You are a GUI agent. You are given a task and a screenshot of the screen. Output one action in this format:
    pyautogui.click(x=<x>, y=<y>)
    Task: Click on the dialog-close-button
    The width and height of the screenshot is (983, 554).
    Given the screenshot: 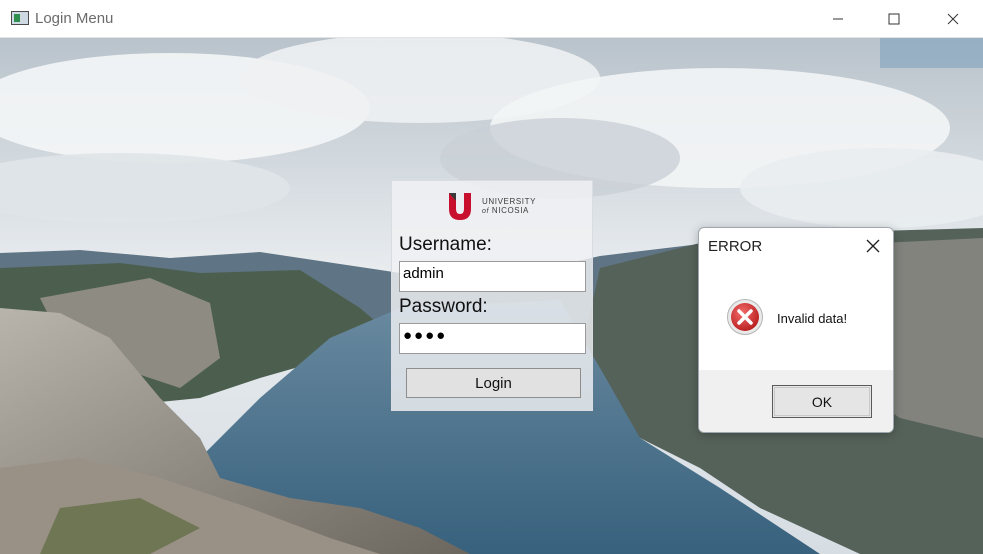 What is the action you would take?
    pyautogui.click(x=873, y=246)
    